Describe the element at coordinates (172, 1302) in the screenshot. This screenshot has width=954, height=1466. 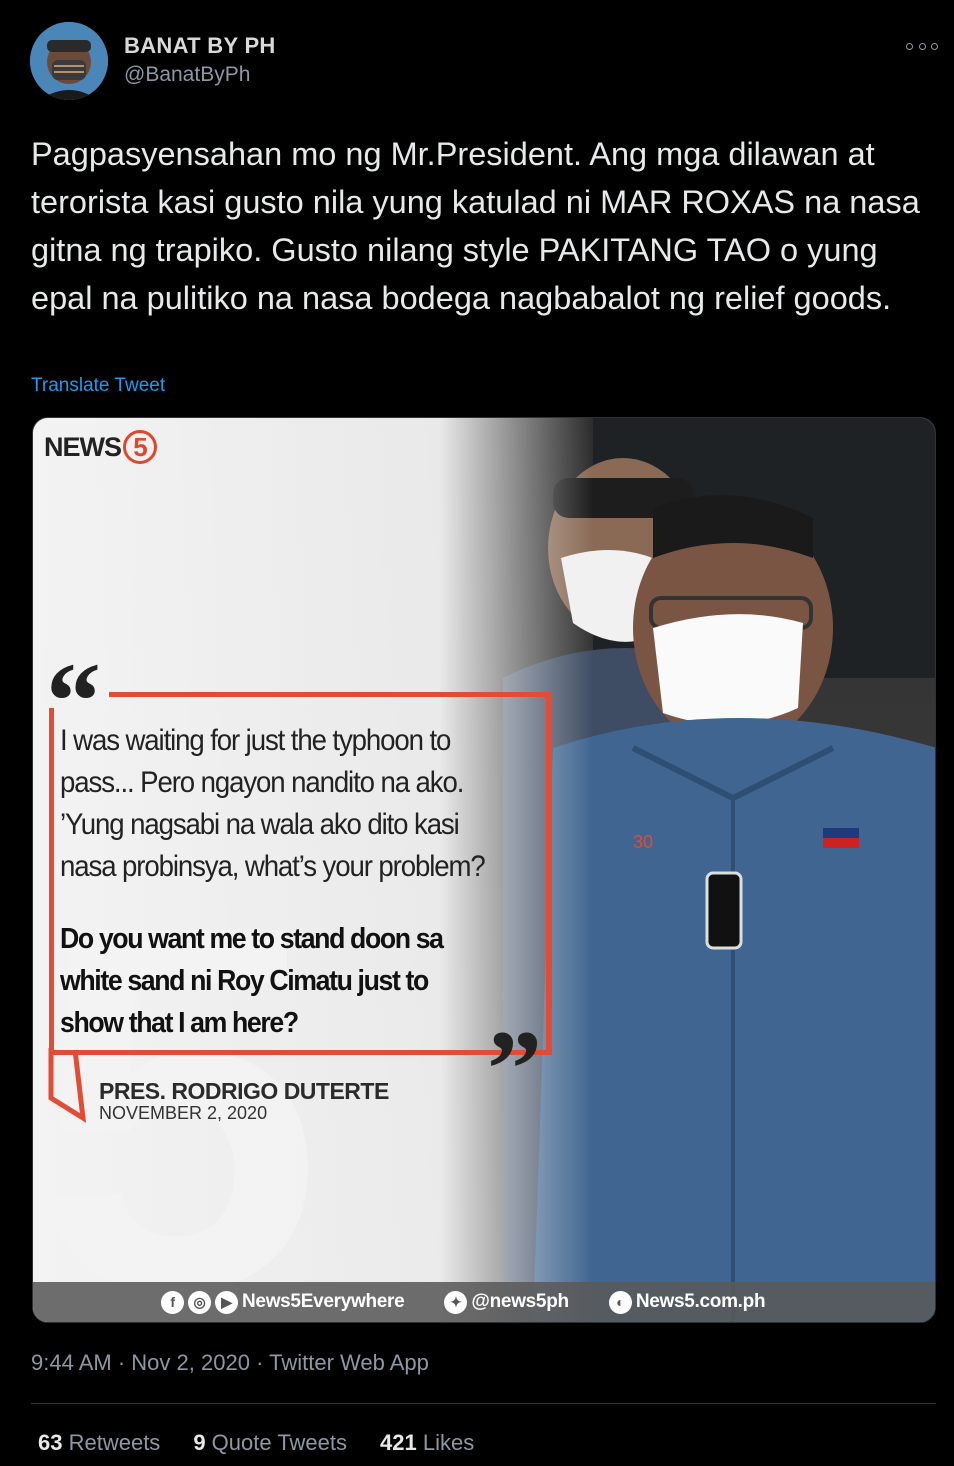
I see `facebook-icon: f` at that location.